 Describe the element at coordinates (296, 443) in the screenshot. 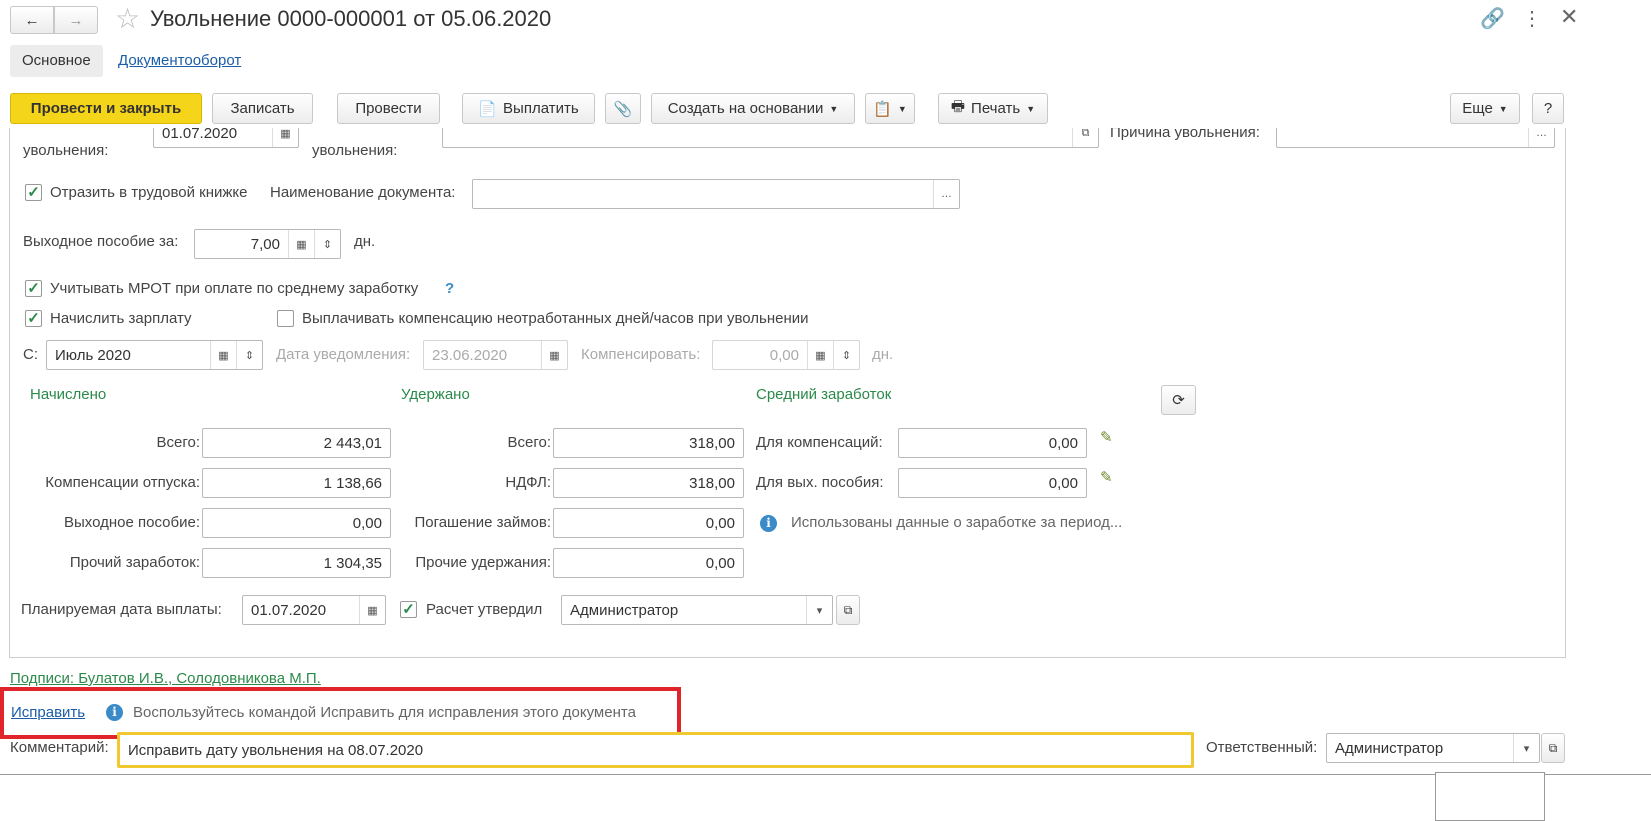

I see `accrued-total-field: 2 443,01` at that location.